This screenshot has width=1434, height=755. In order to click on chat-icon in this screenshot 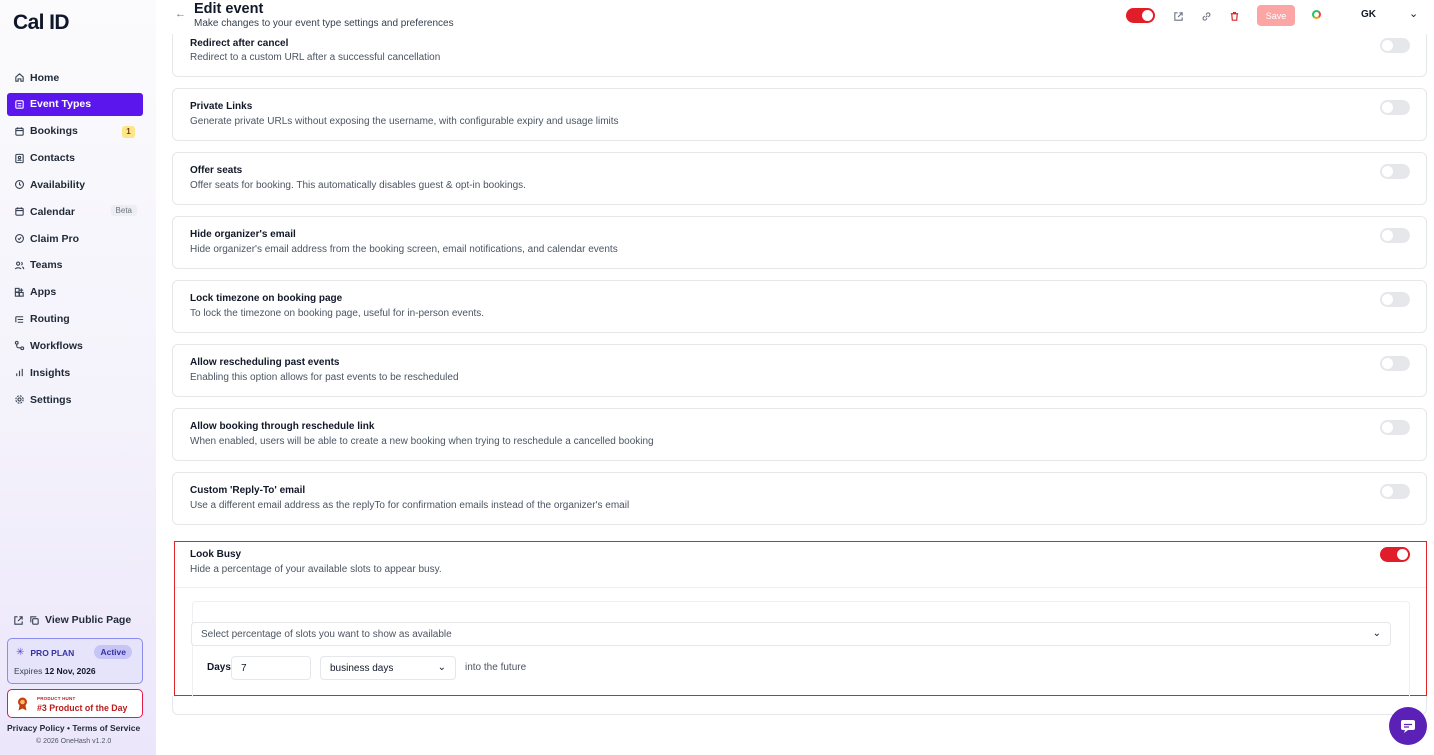, I will do `click(1408, 726)`.